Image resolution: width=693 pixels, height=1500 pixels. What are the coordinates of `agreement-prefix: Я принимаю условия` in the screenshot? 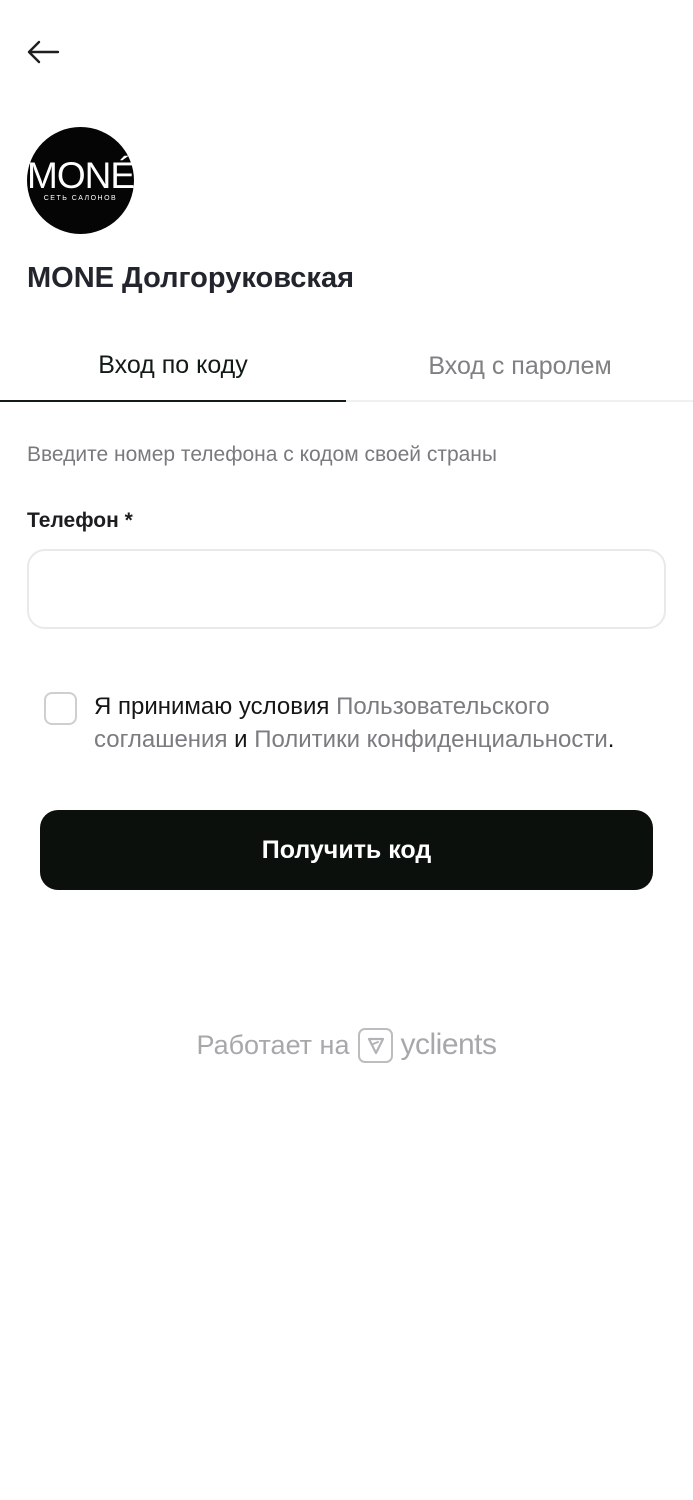 It's located at (215, 706).